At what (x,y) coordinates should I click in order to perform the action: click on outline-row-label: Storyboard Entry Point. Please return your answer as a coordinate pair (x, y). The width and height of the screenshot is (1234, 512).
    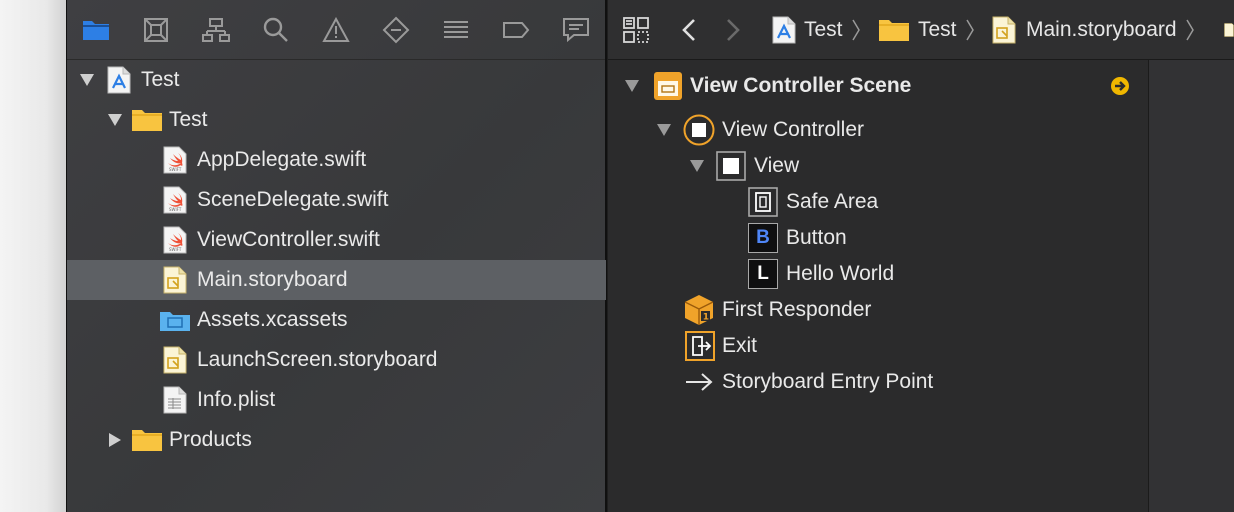
    Looking at the image, I should click on (828, 381).